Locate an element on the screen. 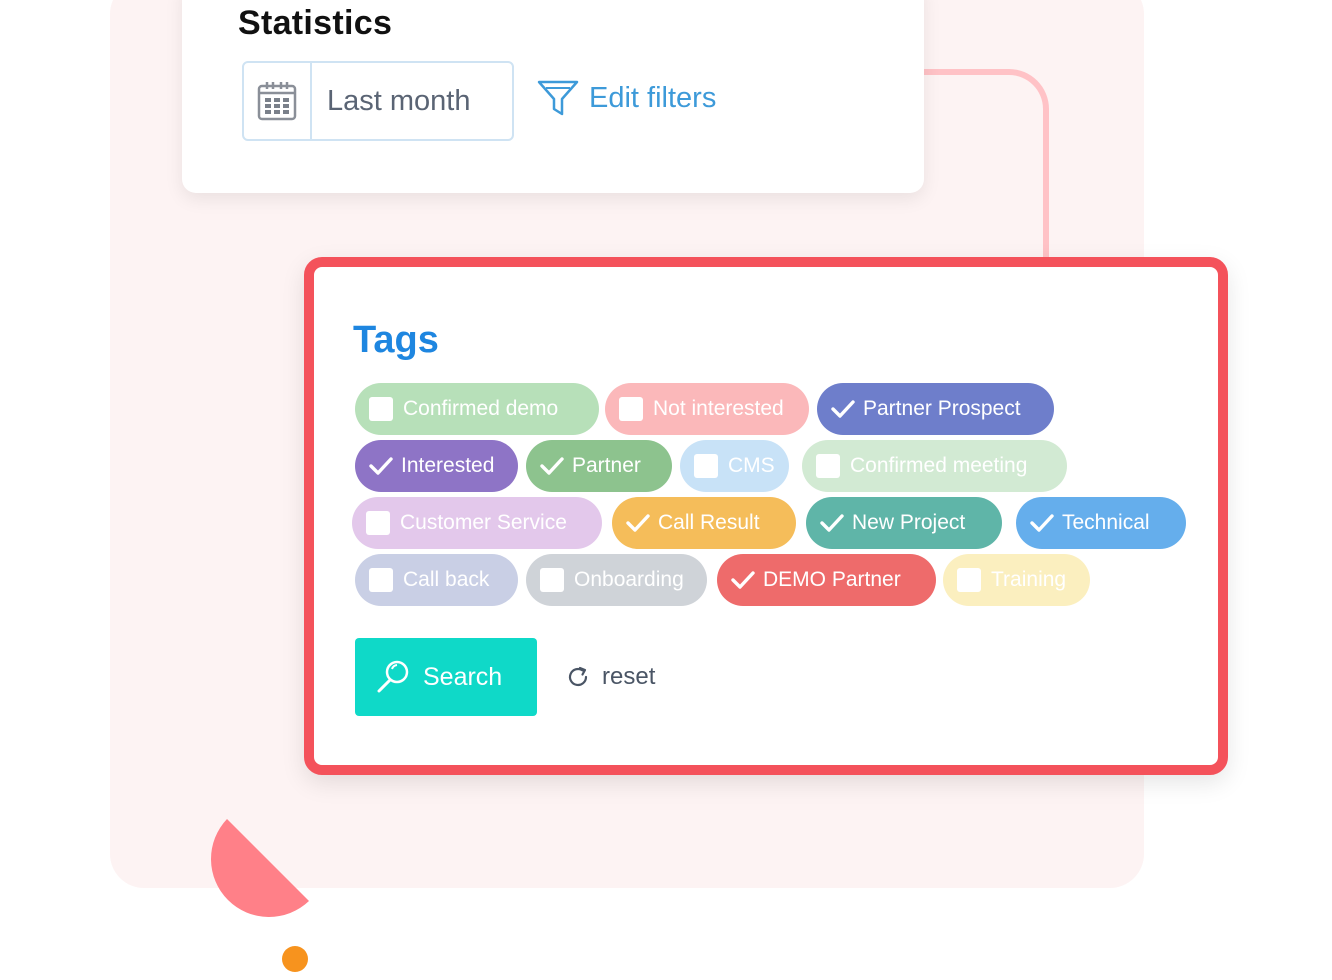 The image size is (1332, 980). search-button: Search is located at coordinates (446, 677).